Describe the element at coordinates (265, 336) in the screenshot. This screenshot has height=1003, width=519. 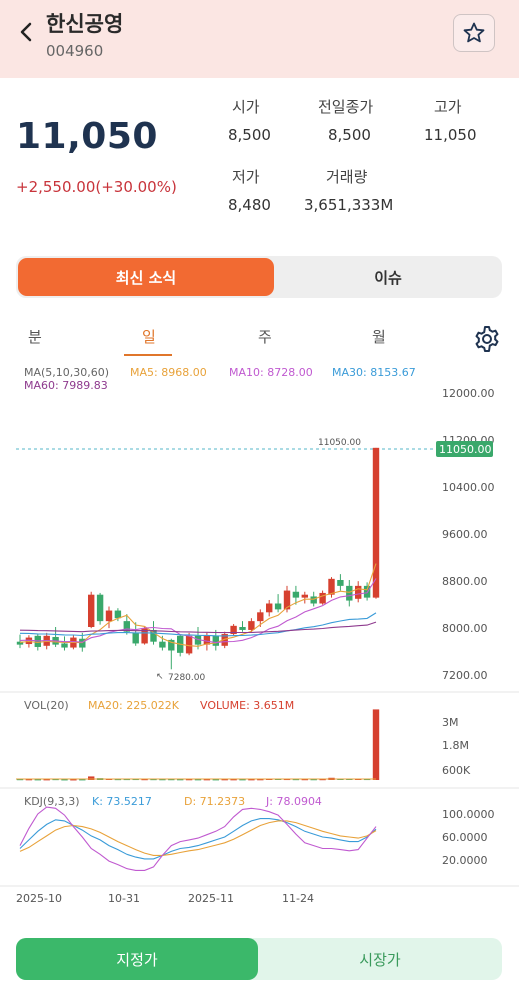
I see `period-week: 주` at that location.